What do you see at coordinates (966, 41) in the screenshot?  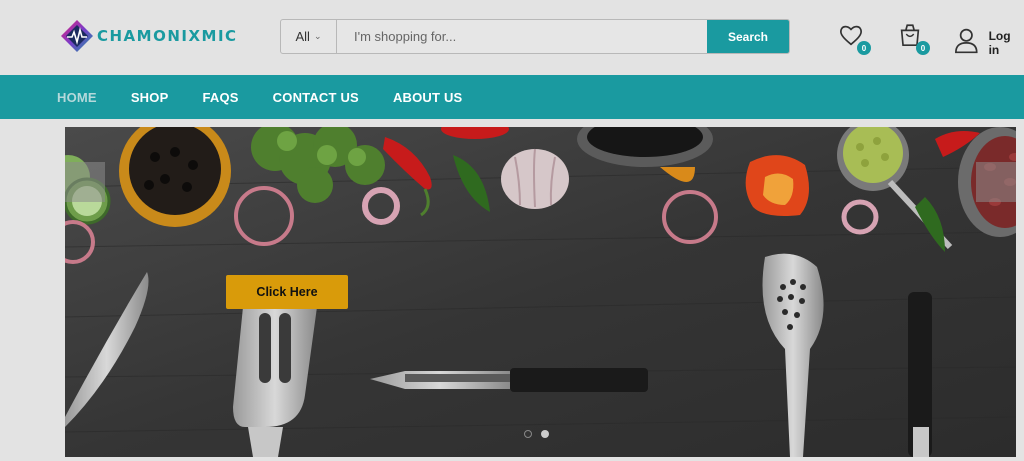 I see `user-icon` at bounding box center [966, 41].